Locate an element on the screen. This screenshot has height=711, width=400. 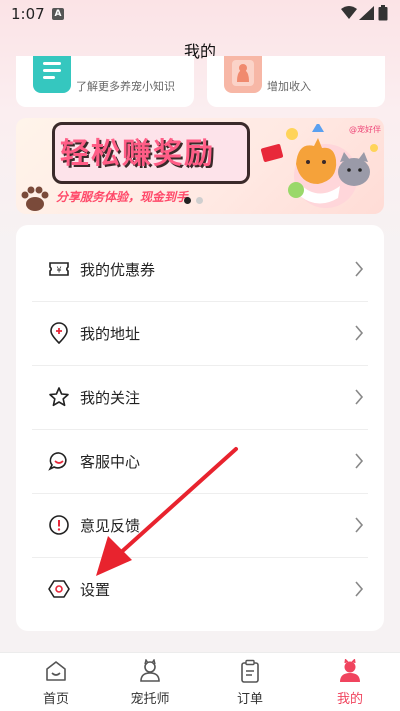
menu-item-label: 设置 is located at coordinates (95, 590).